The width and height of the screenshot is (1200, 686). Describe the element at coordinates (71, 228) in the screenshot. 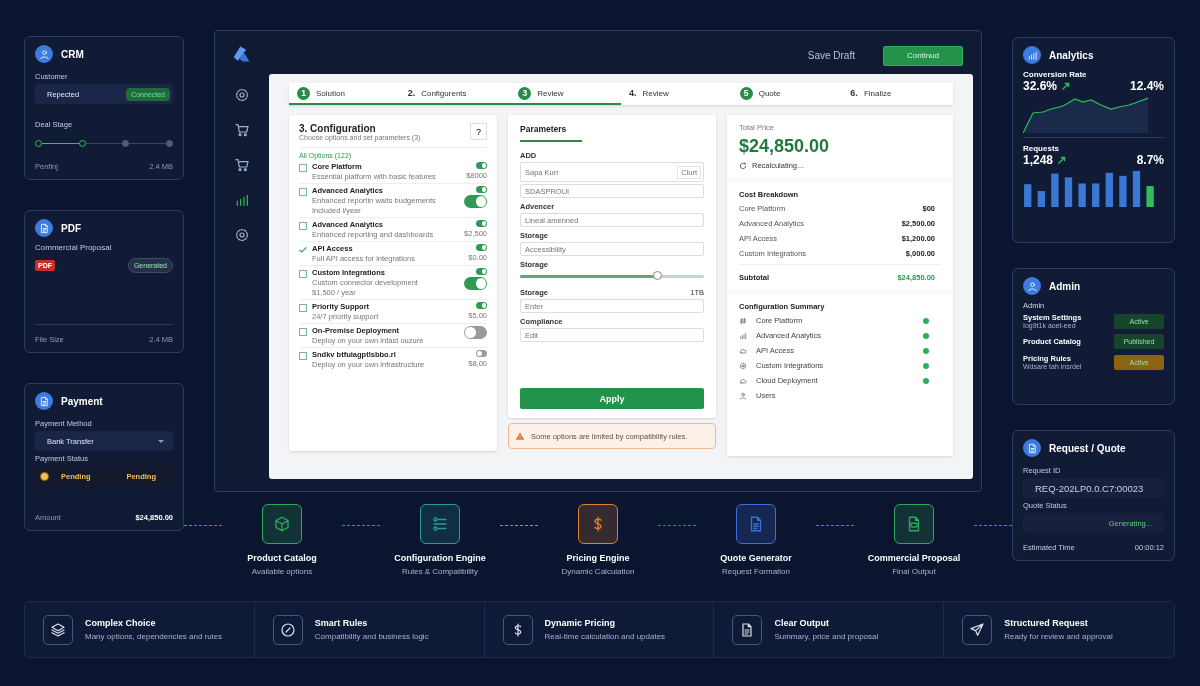

I see `card-title: PDF` at that location.